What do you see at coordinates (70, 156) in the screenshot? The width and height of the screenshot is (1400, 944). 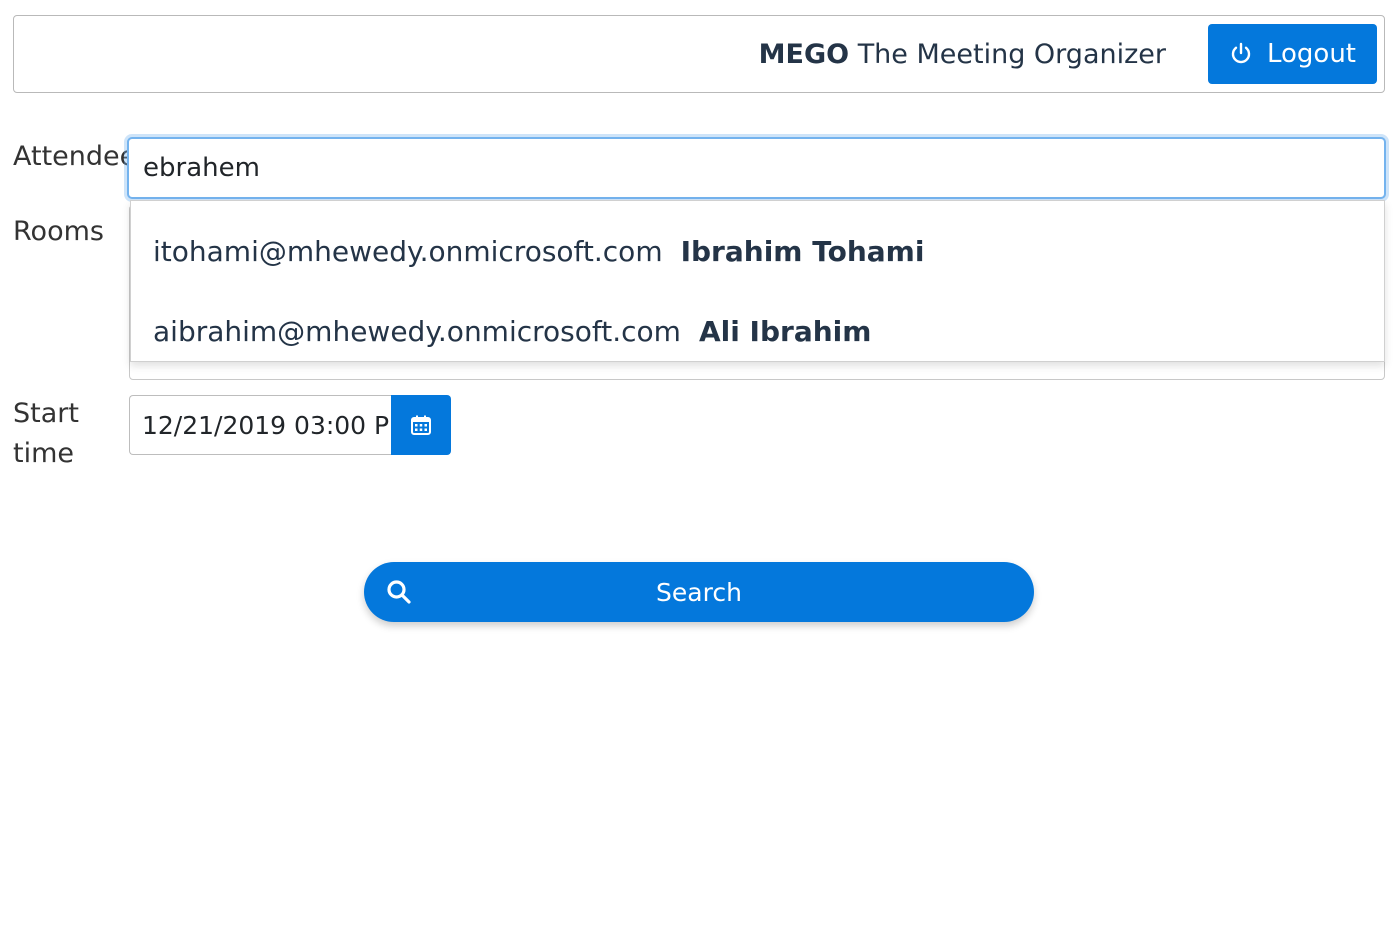 I see `attendees-label: Attendees` at bounding box center [70, 156].